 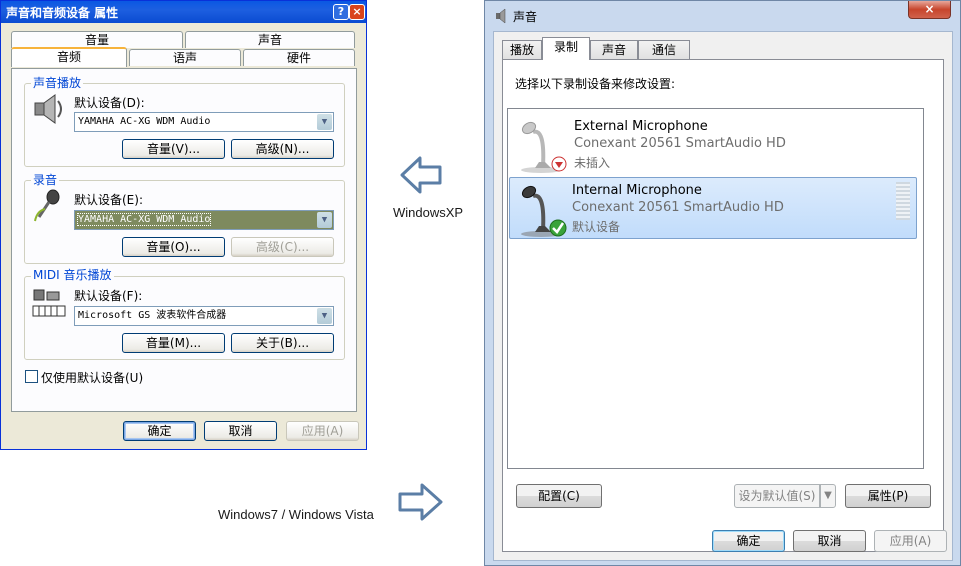 I want to click on speaker-icon, so click(x=48, y=109).